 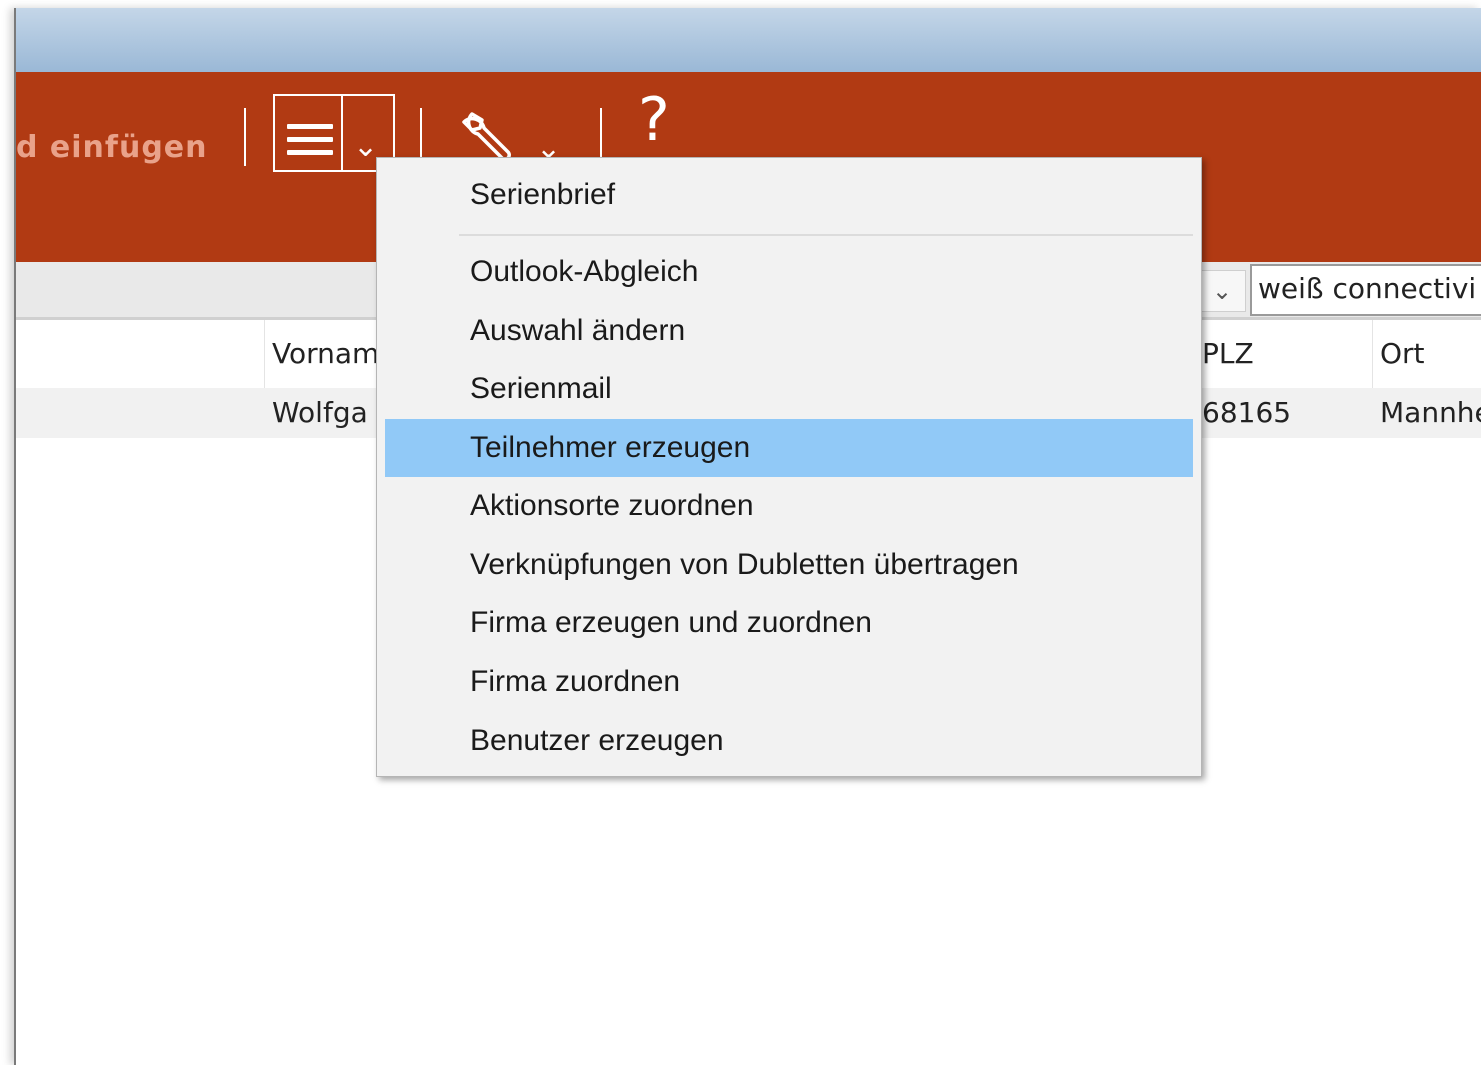 I want to click on menu-item-firma-erzeugen-zuordnen: Firma erzeugen und zuordnen, so click(x=789, y=623).